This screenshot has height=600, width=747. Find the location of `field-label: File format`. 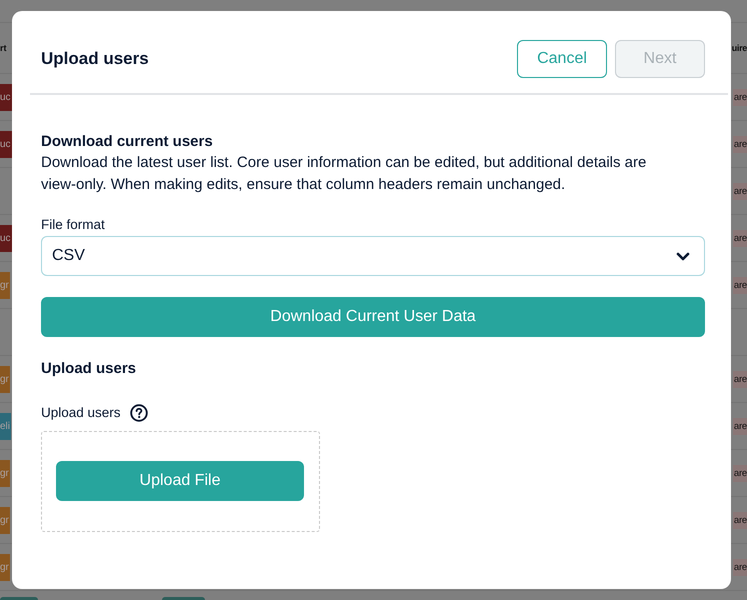

field-label: File format is located at coordinates (73, 225).